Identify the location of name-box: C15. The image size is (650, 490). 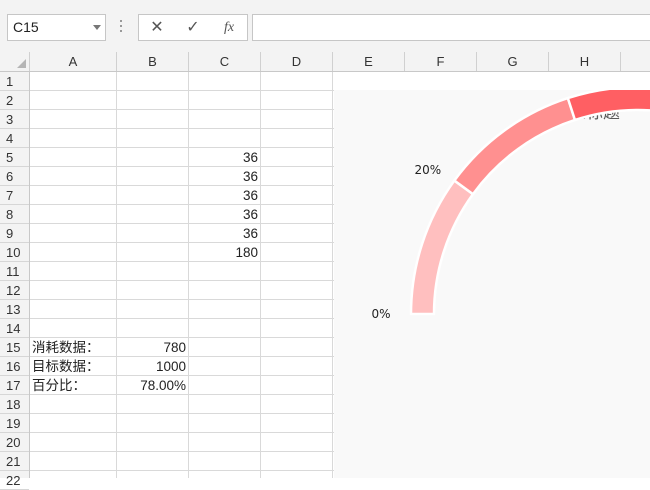
(56, 27).